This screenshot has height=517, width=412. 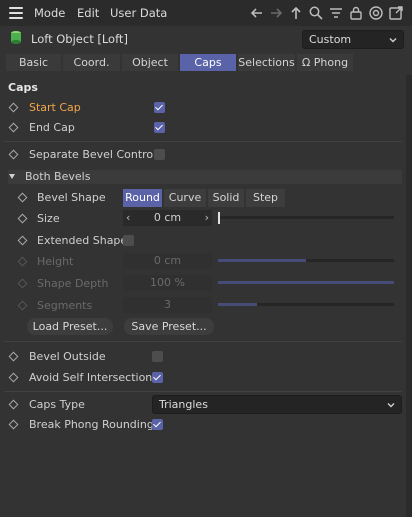 I want to click on avoid-self-intersections-label: Avoid Self Intersections, so click(x=93, y=377).